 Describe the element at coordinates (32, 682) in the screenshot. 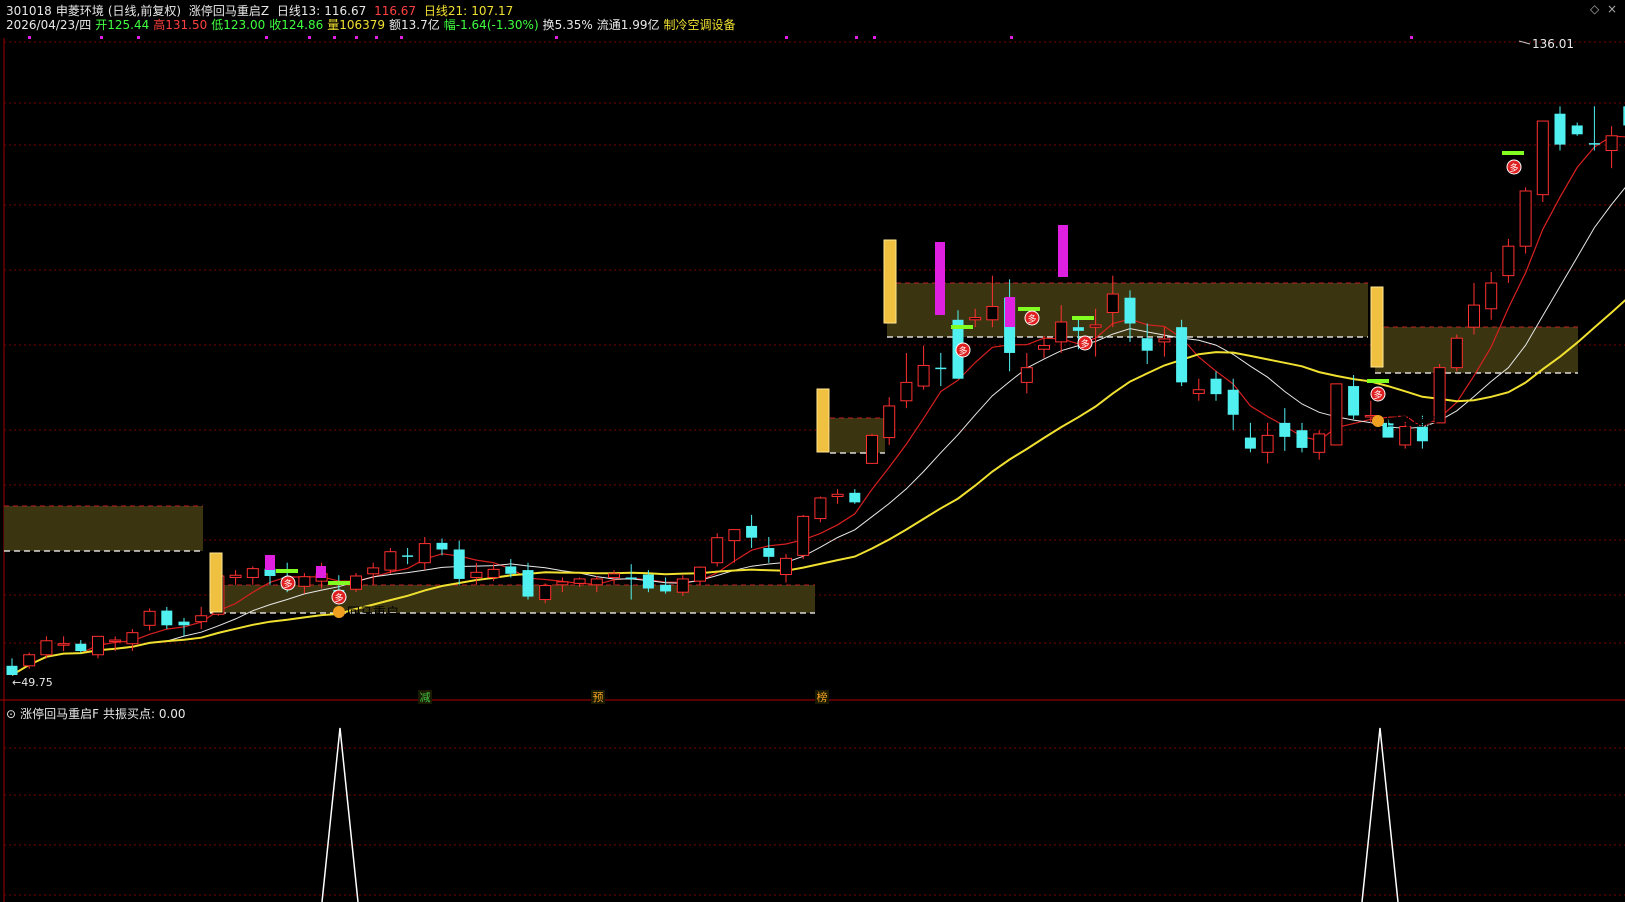

I see `low-mark-label: ←49.75` at that location.